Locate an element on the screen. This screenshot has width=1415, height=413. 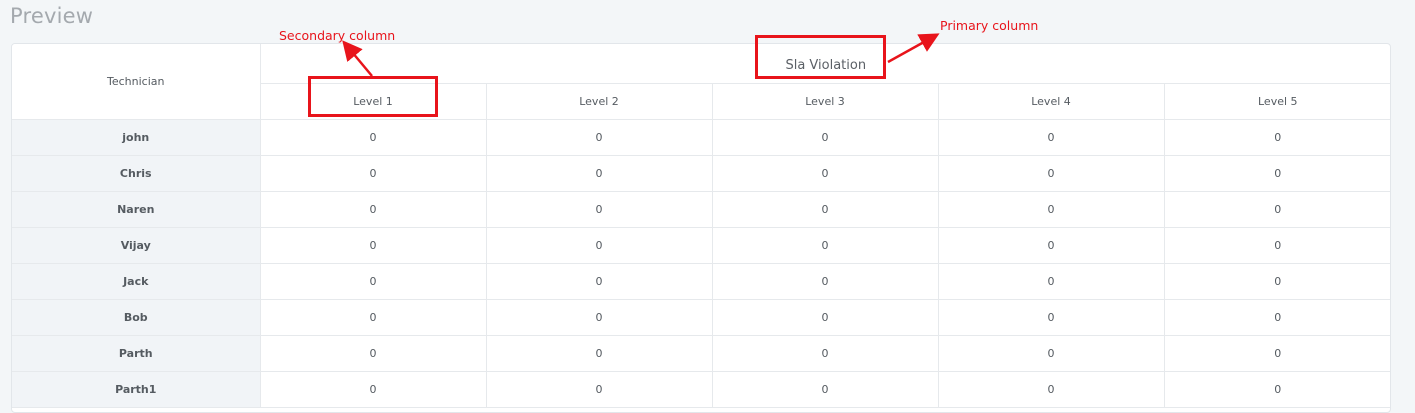
table-row: Bob 0 0 0 0 0 is located at coordinates (701, 317).